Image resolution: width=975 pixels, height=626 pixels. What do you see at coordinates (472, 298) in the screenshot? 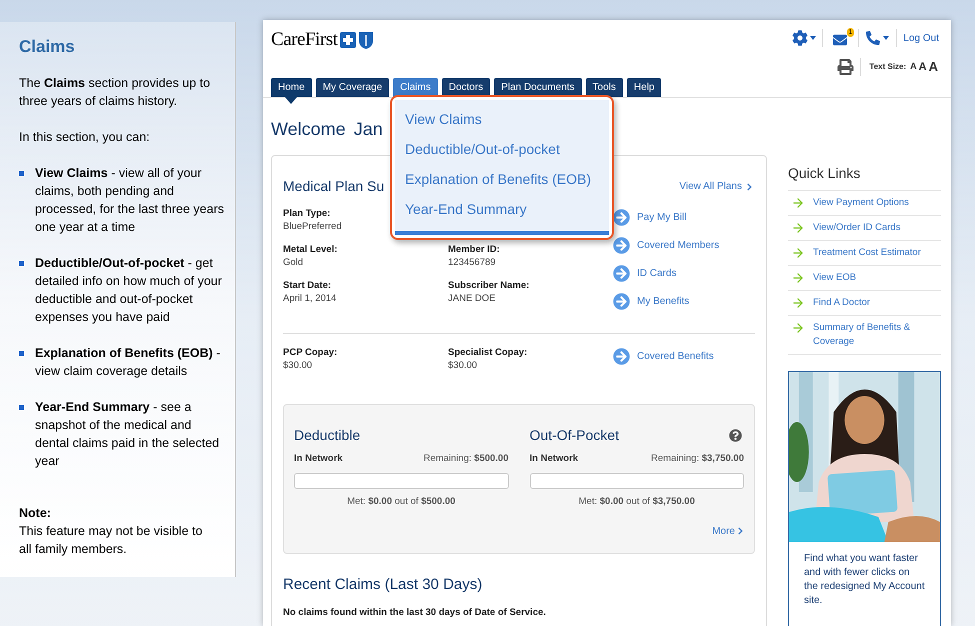
I see `field-value: JANE DOE` at bounding box center [472, 298].